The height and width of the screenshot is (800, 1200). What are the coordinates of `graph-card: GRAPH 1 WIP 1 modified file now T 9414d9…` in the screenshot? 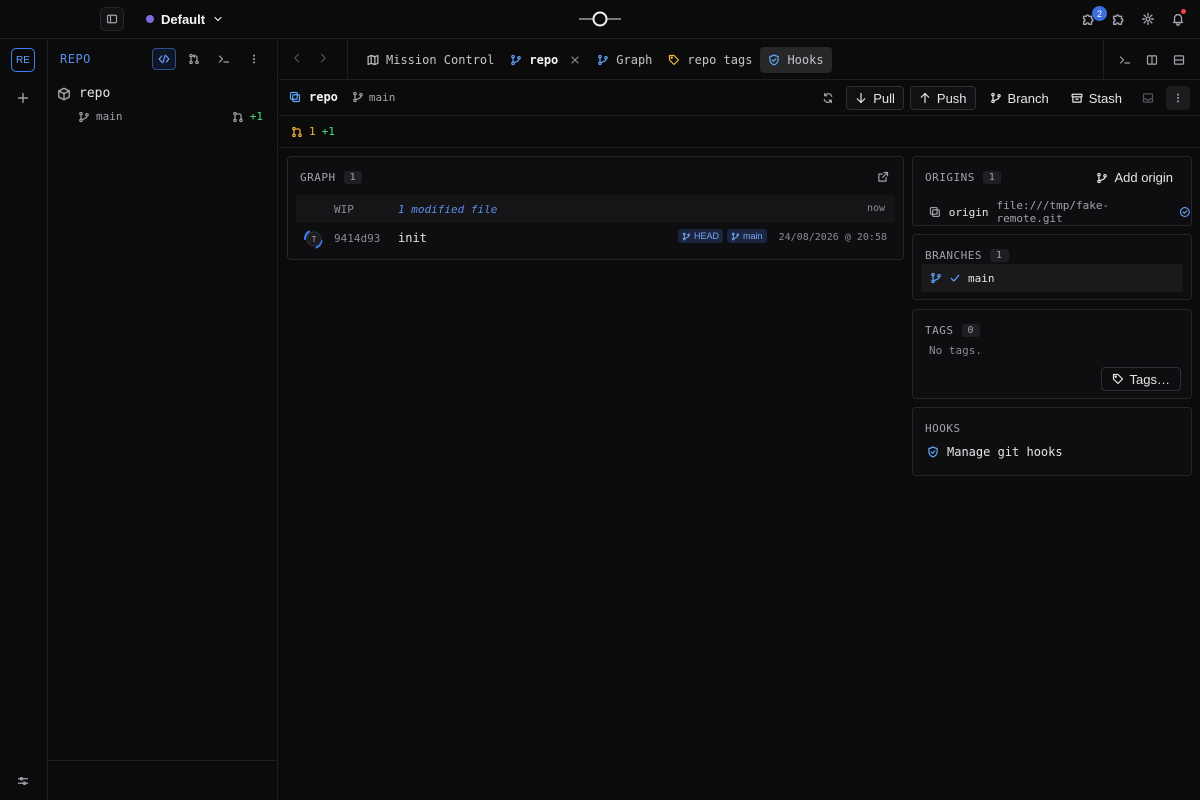 It's located at (595, 208).